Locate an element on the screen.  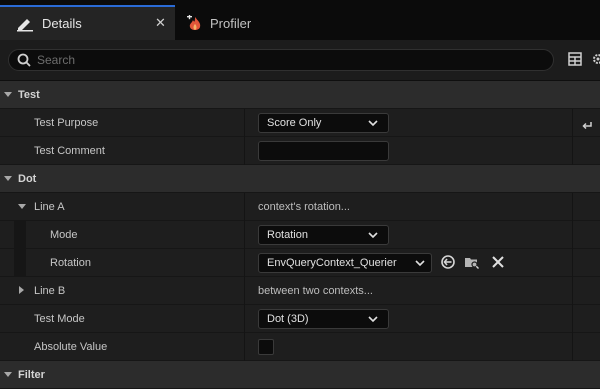
absolute-value-checkbox is located at coordinates (266, 347).